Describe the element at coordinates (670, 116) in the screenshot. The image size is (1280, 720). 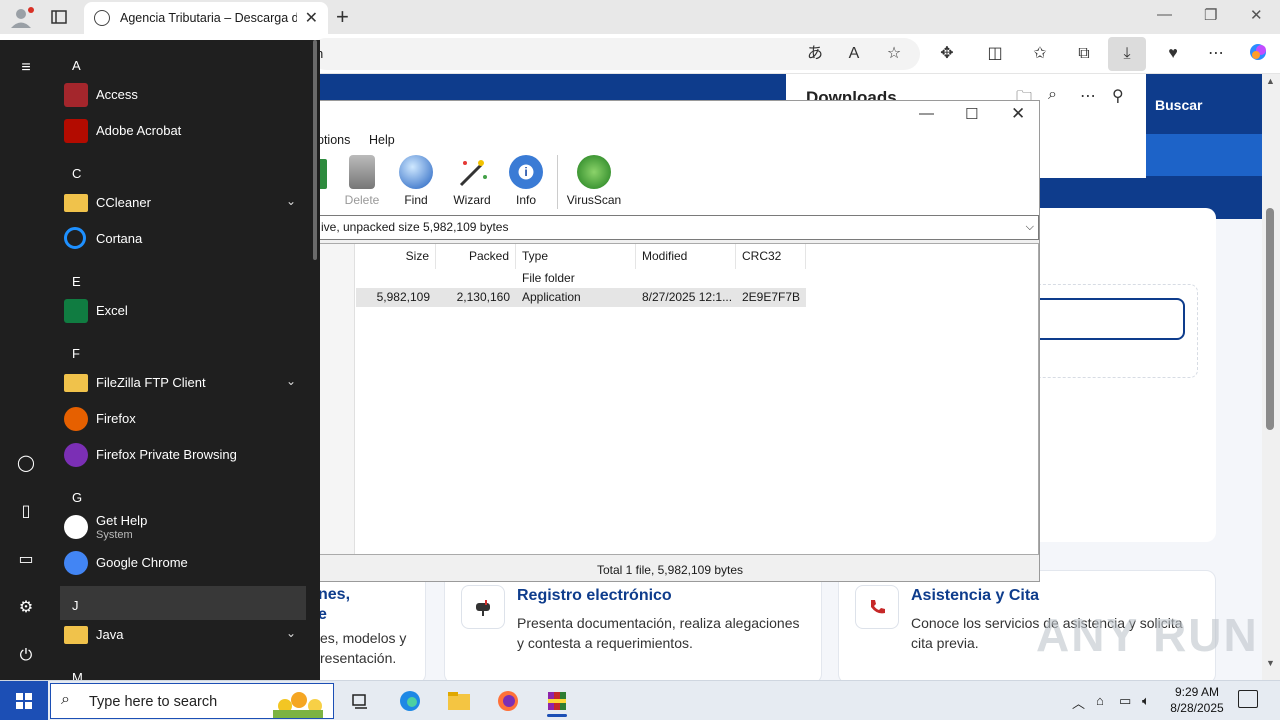
I see `winrar-titlebar: — ☐ ✕` at that location.